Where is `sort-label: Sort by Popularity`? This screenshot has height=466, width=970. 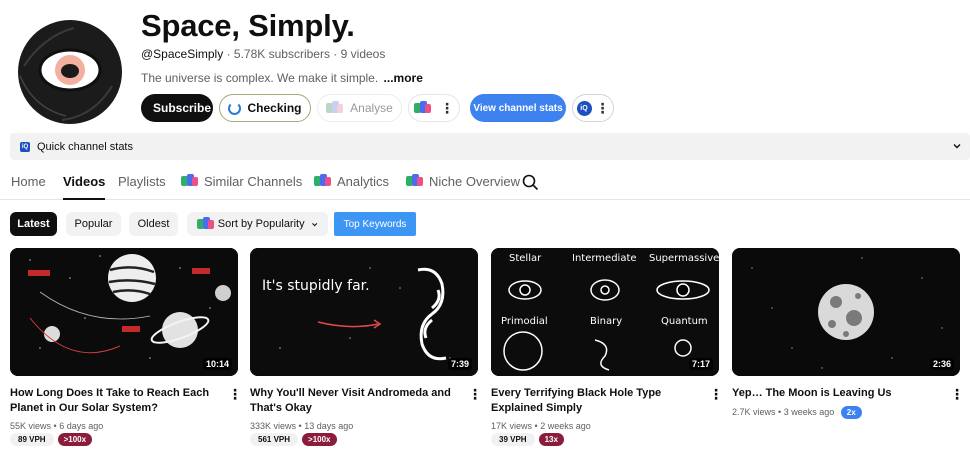 sort-label: Sort by Popularity is located at coordinates (261, 224).